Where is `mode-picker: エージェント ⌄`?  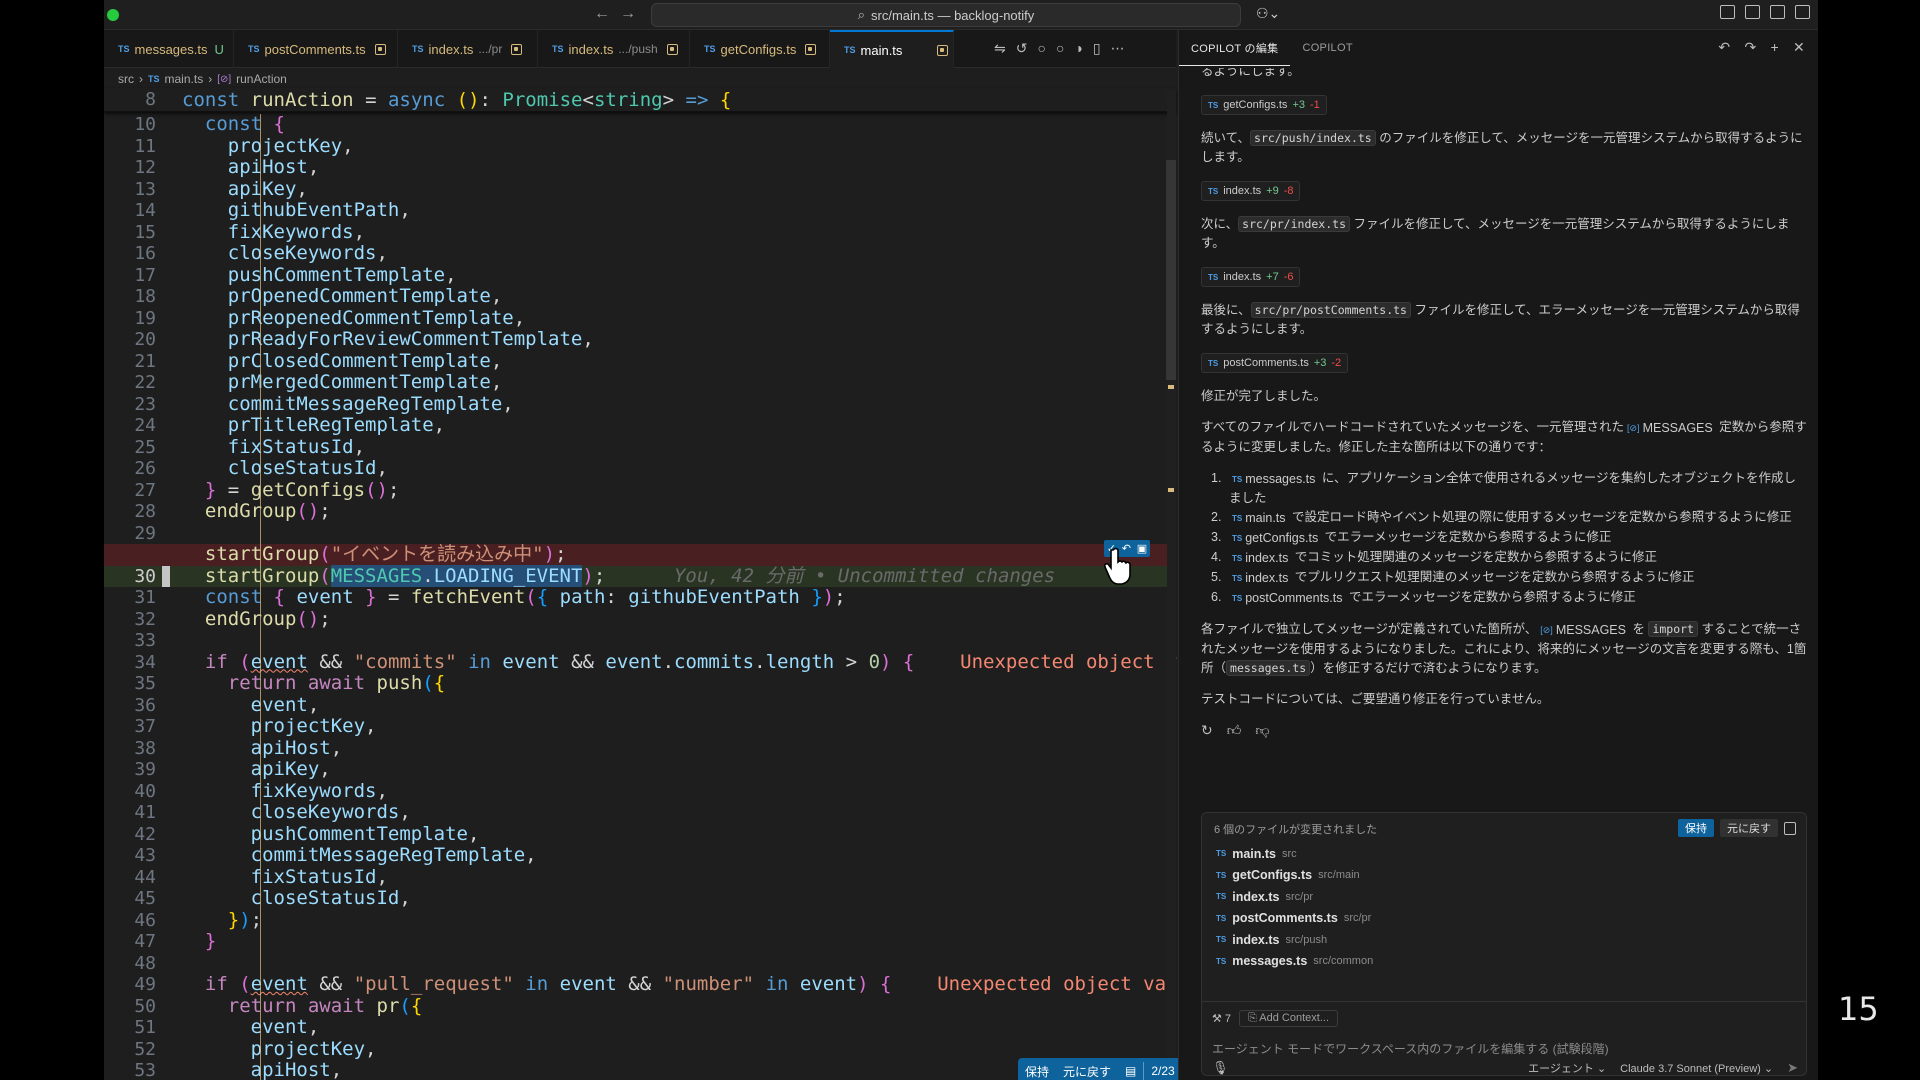 mode-picker: エージェント ⌄ is located at coordinates (1567, 1068).